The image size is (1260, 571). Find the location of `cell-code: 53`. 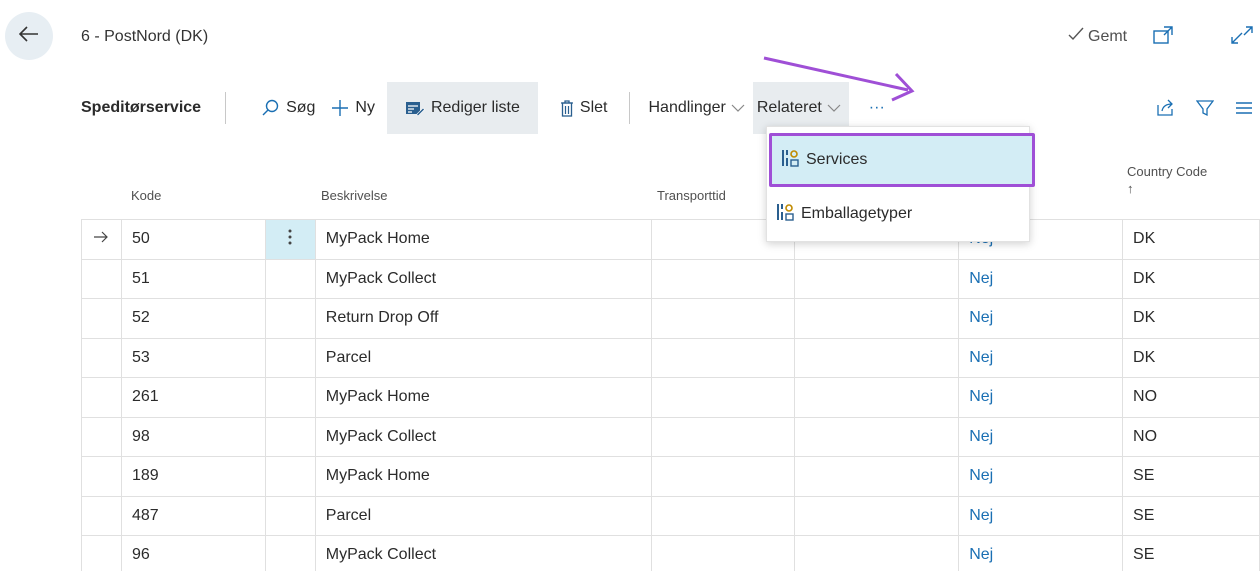

cell-code: 53 is located at coordinates (193, 358).